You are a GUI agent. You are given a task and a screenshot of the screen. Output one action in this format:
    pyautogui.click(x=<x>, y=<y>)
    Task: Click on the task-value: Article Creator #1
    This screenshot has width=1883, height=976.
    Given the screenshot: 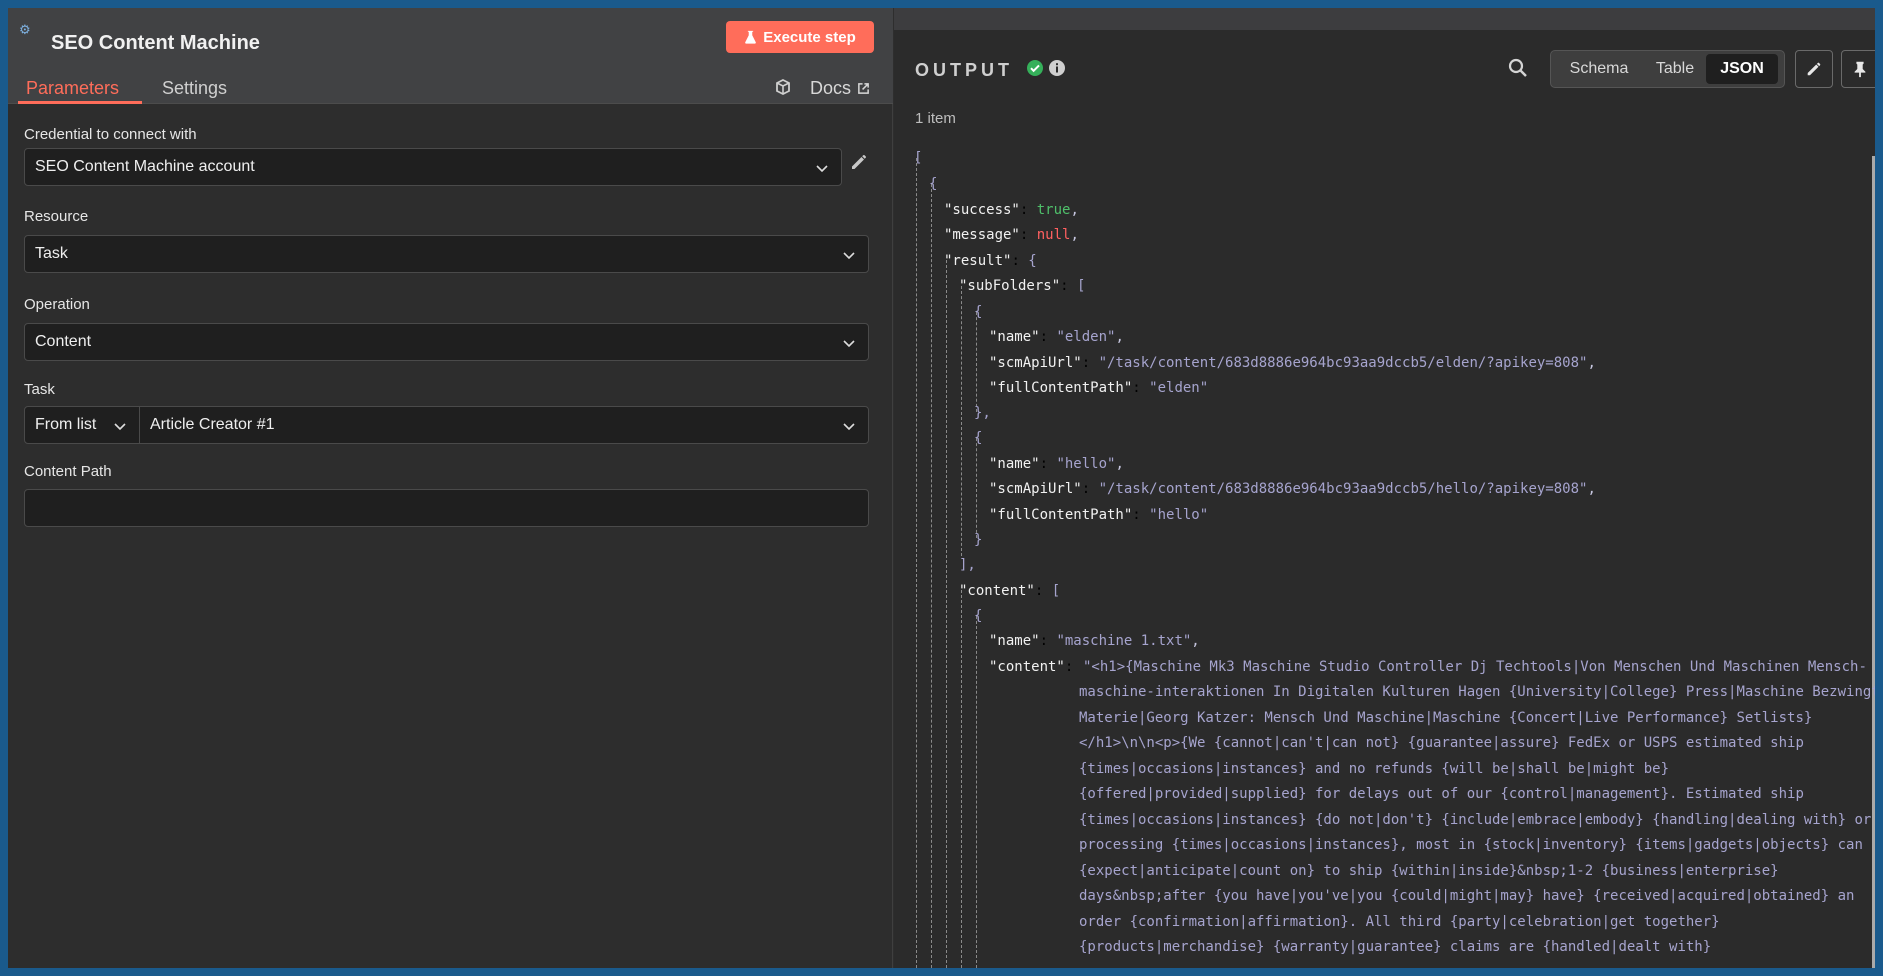 What is the action you would take?
    pyautogui.click(x=212, y=424)
    